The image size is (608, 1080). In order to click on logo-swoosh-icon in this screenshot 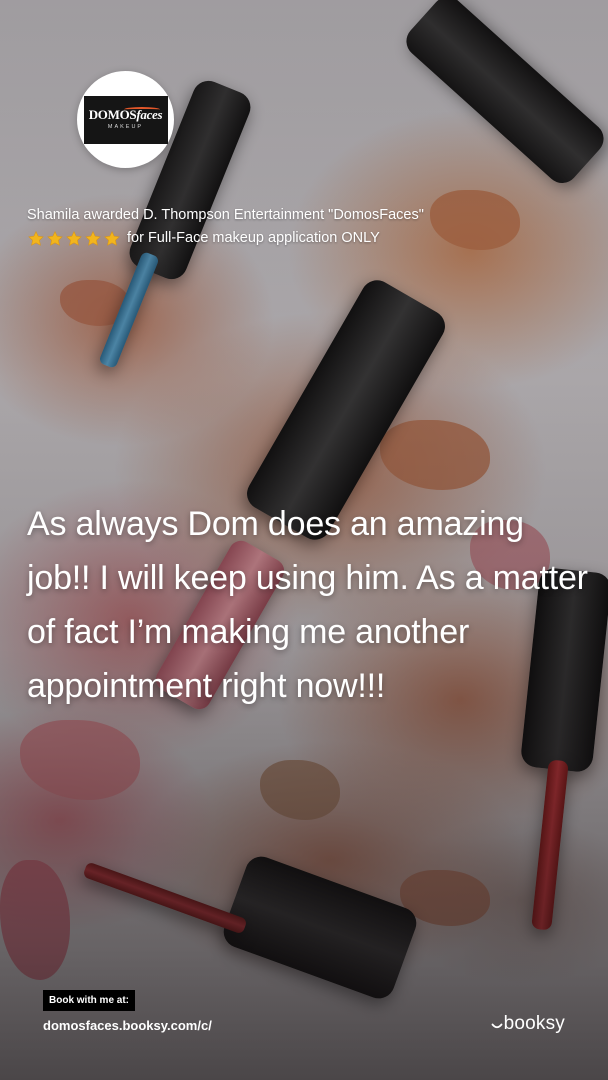, I will do `click(141, 109)`.